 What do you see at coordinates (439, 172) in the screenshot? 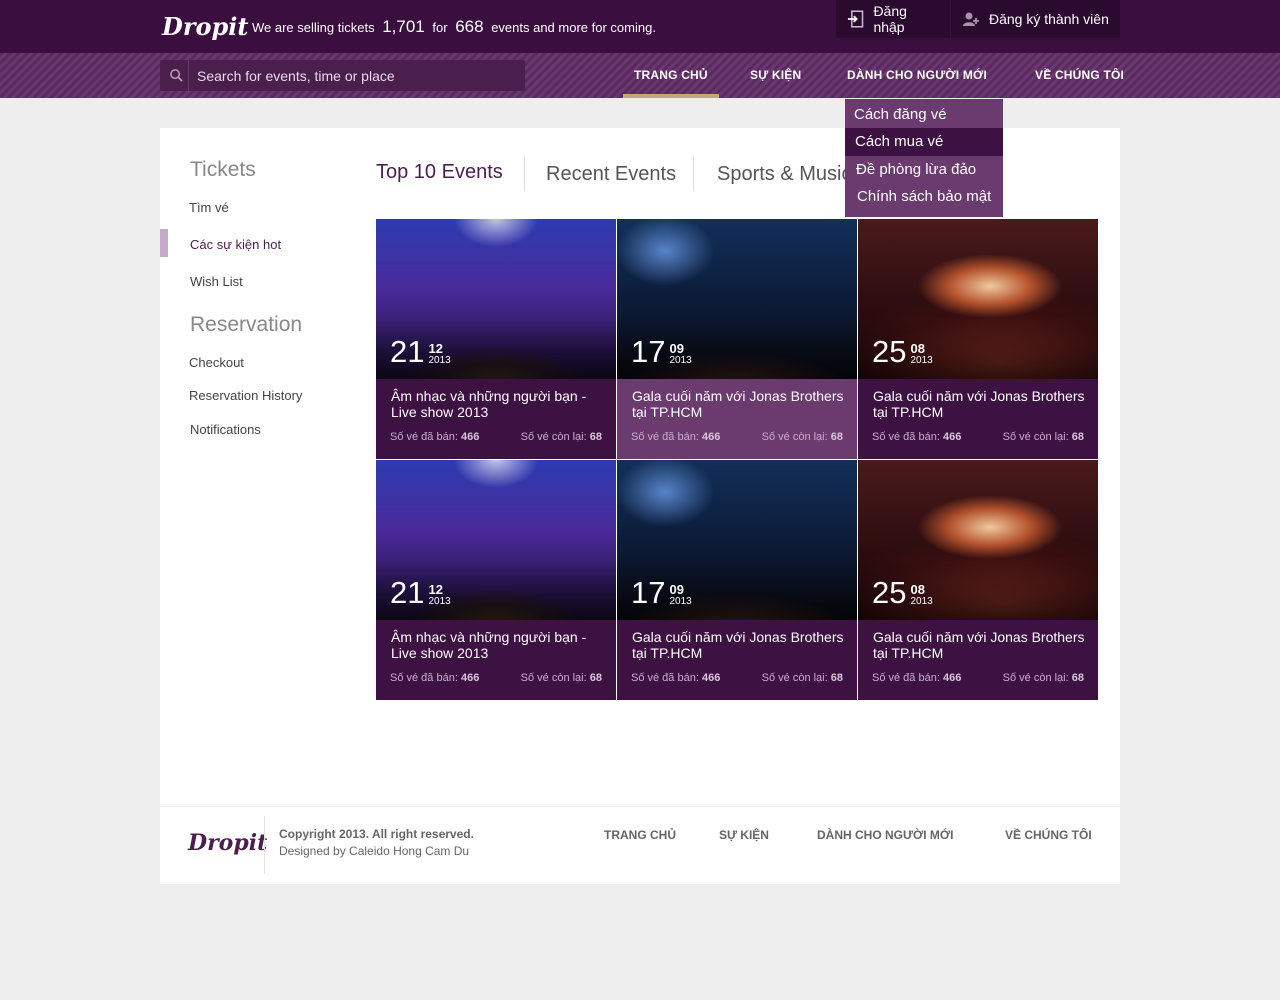
I see `tab-top-10-events: Top 10 Events` at bounding box center [439, 172].